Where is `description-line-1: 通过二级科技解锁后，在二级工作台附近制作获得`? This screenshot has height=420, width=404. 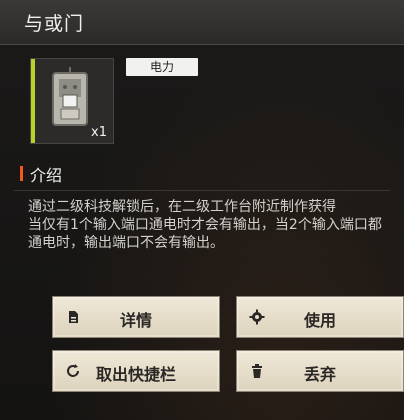 description-line-1: 通过二级科技解锁后，在二级工作台附近制作获得 is located at coordinates (182, 207).